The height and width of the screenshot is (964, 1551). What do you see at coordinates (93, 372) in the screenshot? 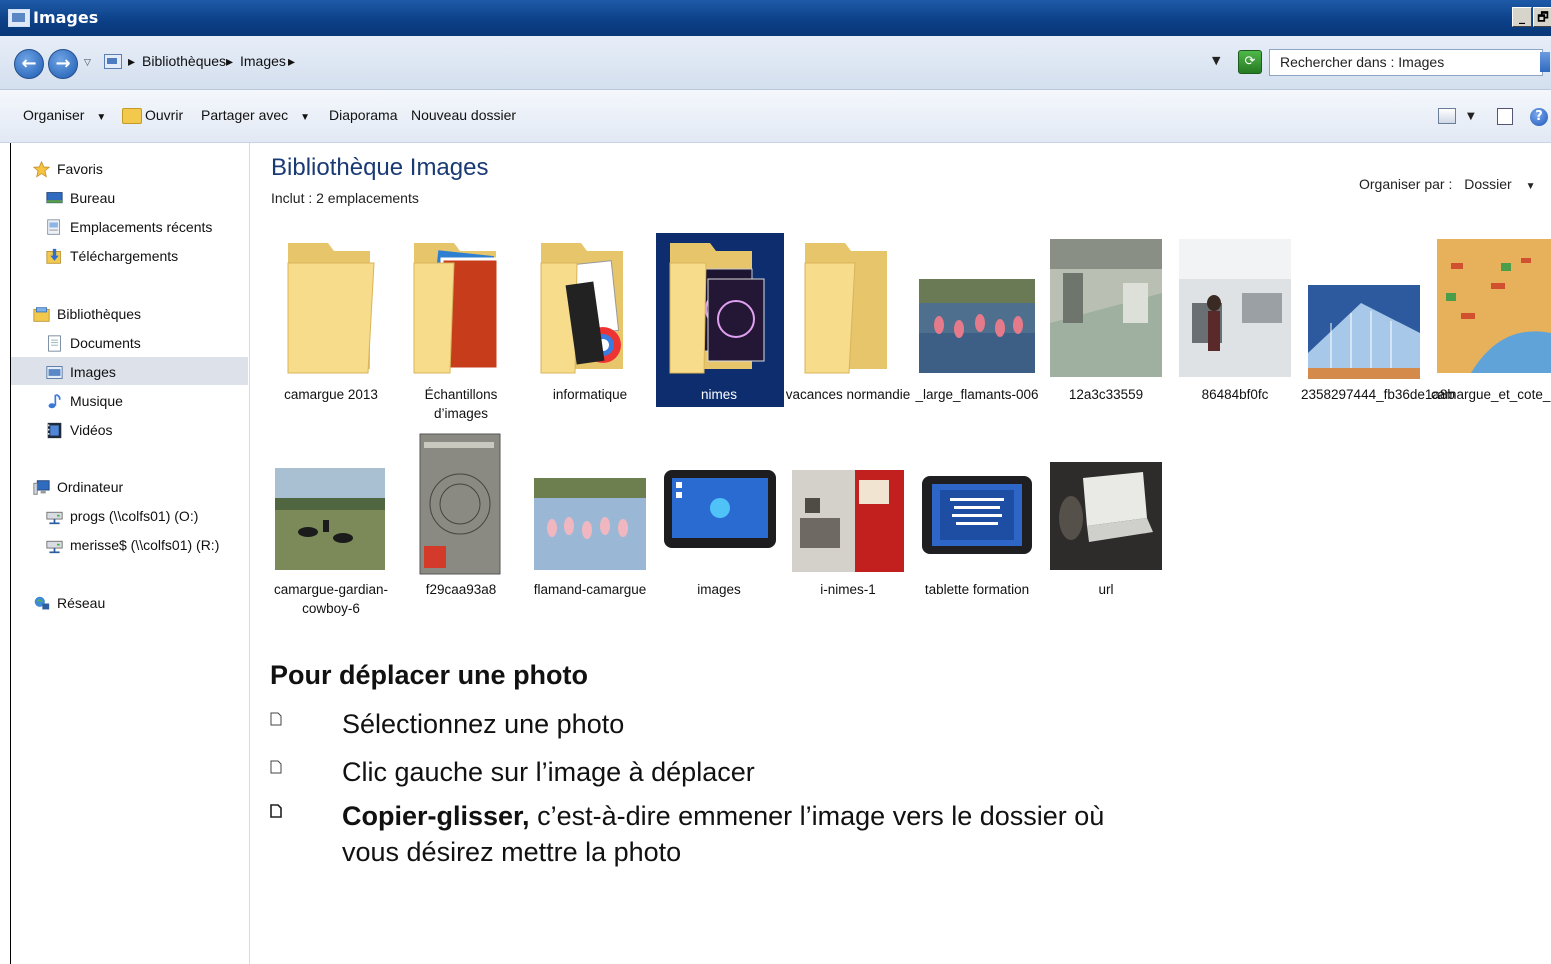
I see `sidebar-item-label: Images` at bounding box center [93, 372].